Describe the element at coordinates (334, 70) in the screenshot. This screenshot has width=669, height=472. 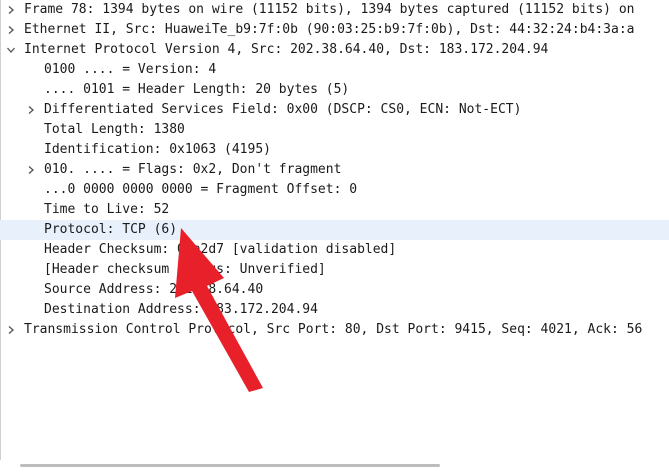
I see `tree-row-version: 0100 .... = Version: 4` at that location.